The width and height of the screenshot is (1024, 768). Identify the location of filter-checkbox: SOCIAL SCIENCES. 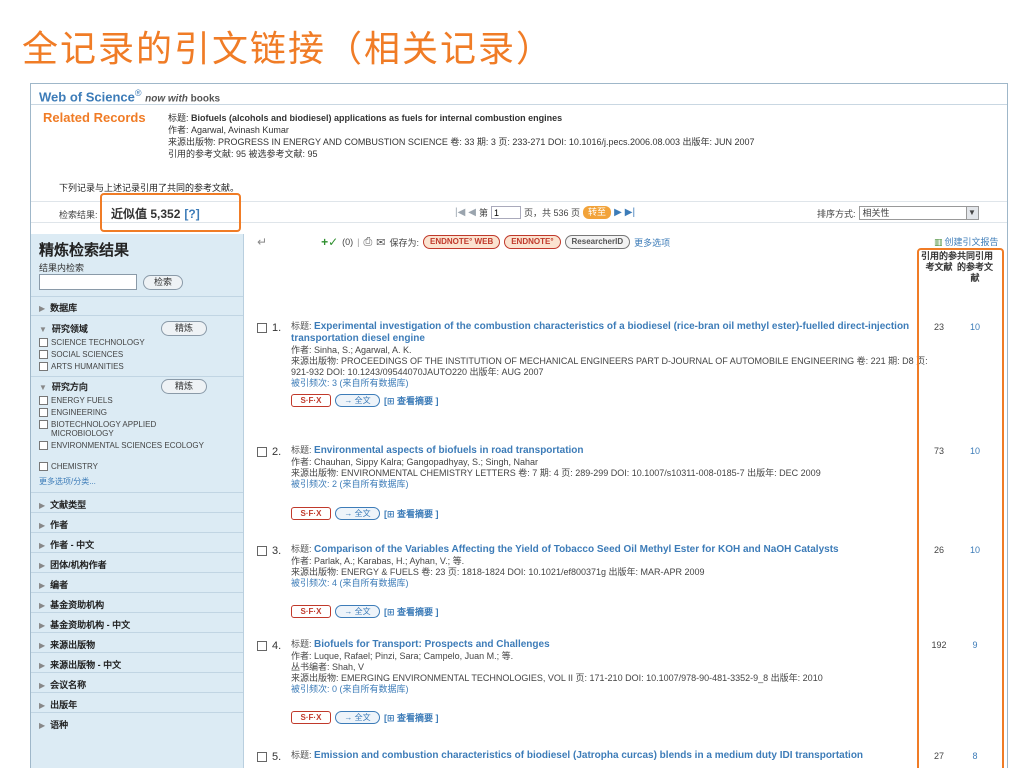
(81, 354).